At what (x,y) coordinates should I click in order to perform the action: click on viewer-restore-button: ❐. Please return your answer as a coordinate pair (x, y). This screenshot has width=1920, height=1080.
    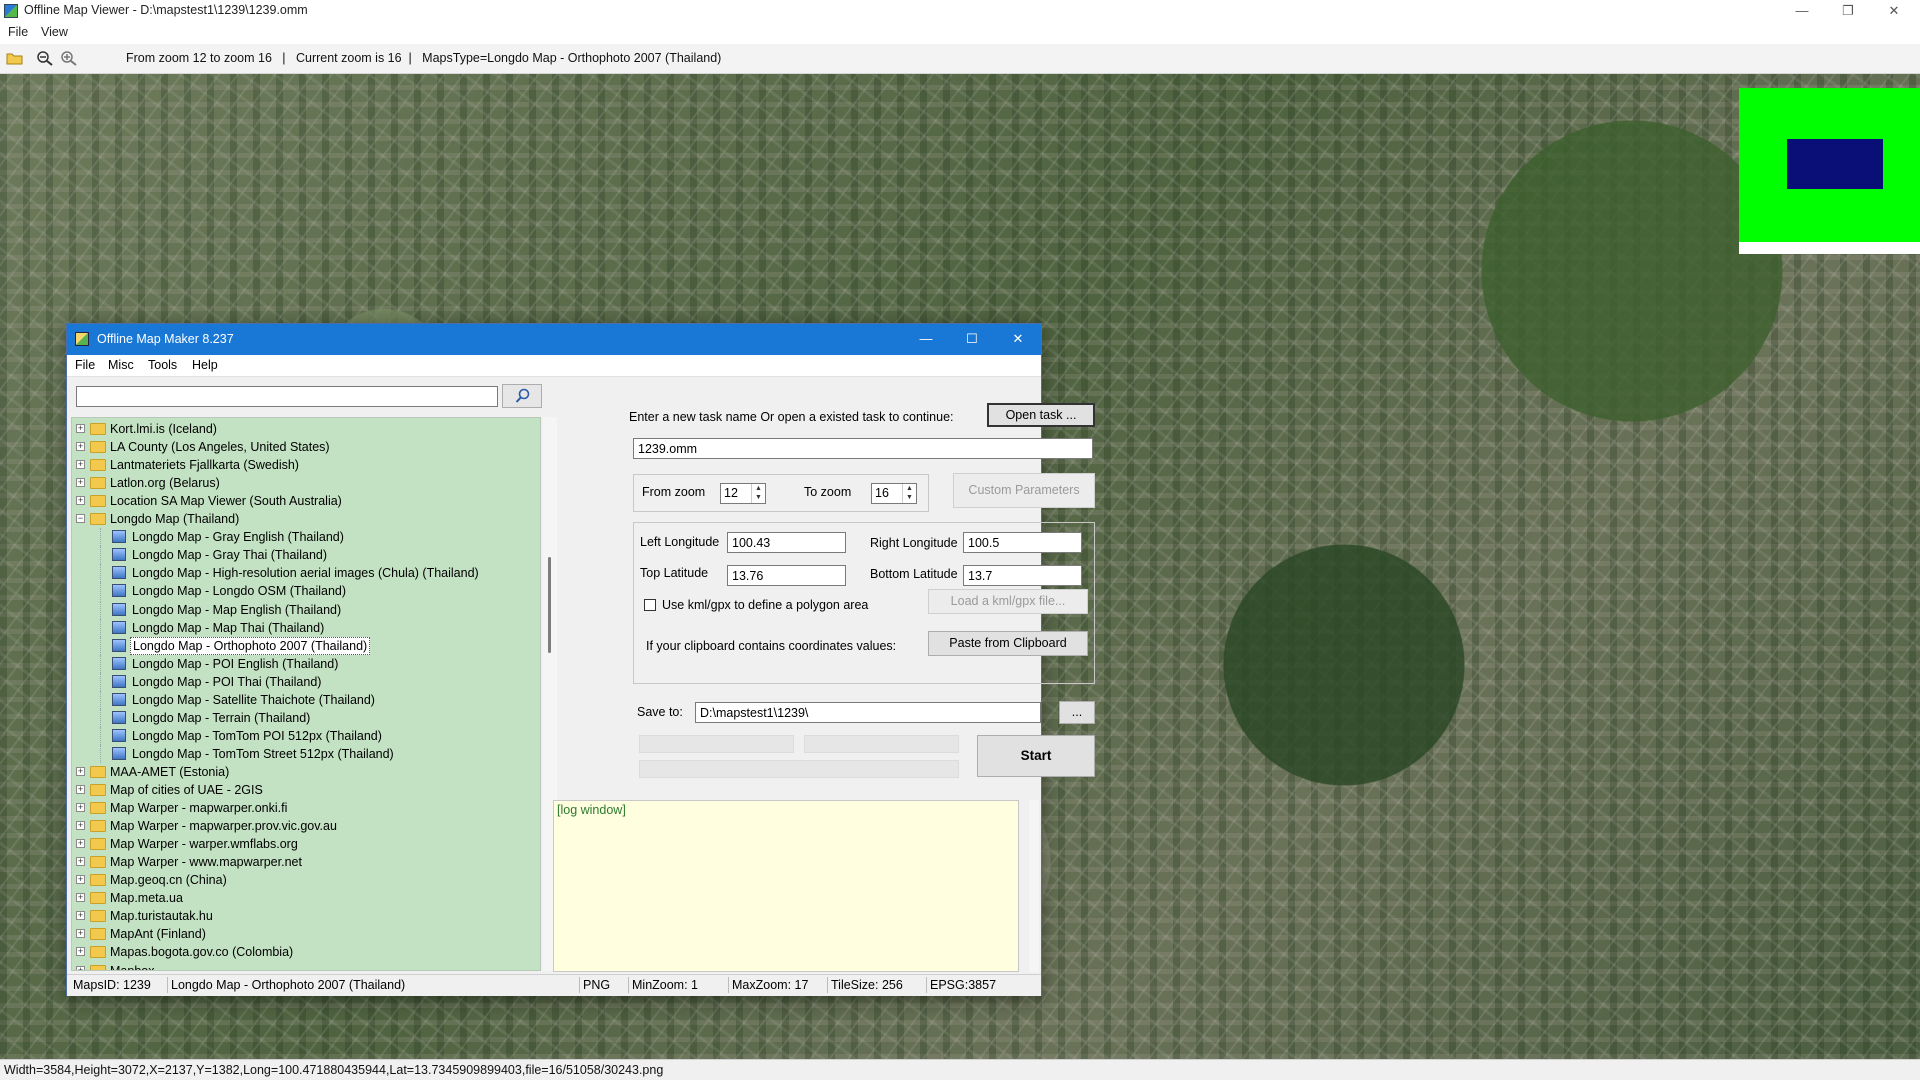
    Looking at the image, I should click on (1848, 11).